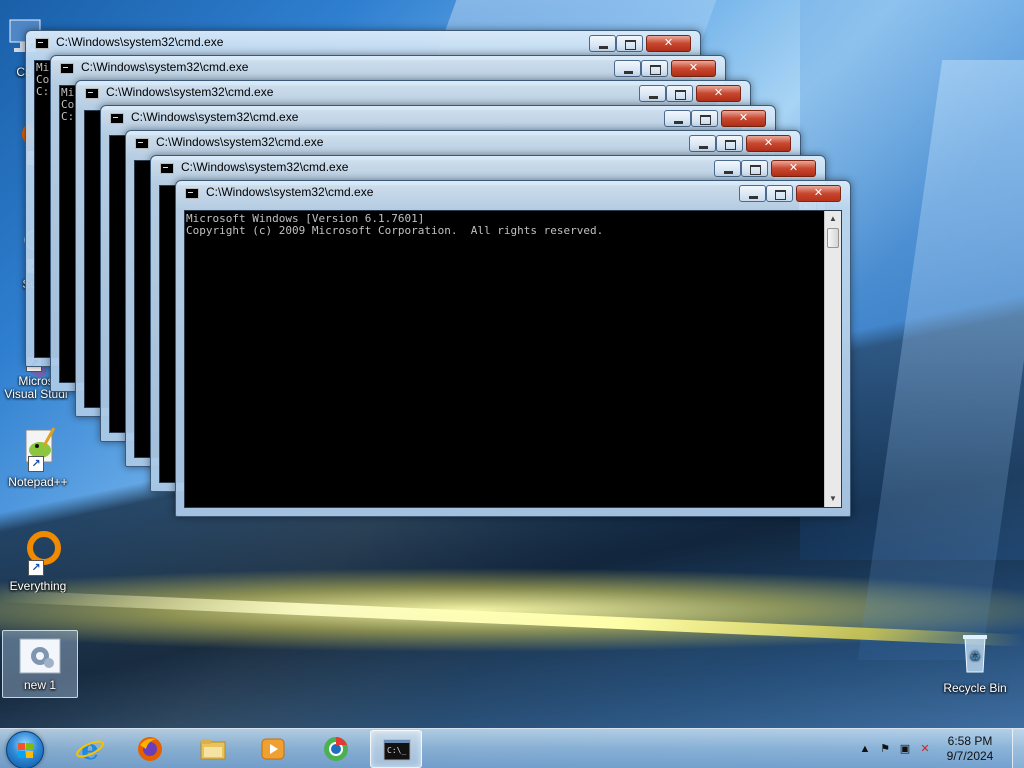 The image size is (1024, 768). I want to click on folder-icon, so click(213, 749).